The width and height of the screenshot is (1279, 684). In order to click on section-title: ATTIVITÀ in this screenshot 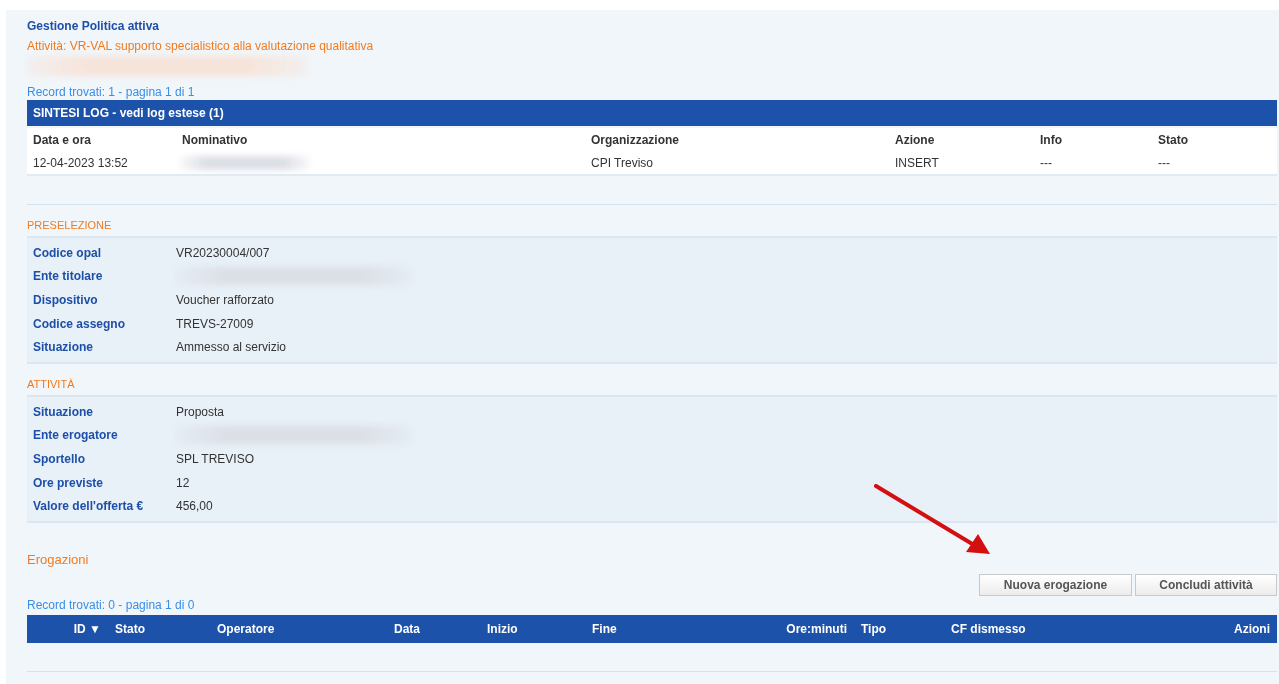, I will do `click(51, 383)`.